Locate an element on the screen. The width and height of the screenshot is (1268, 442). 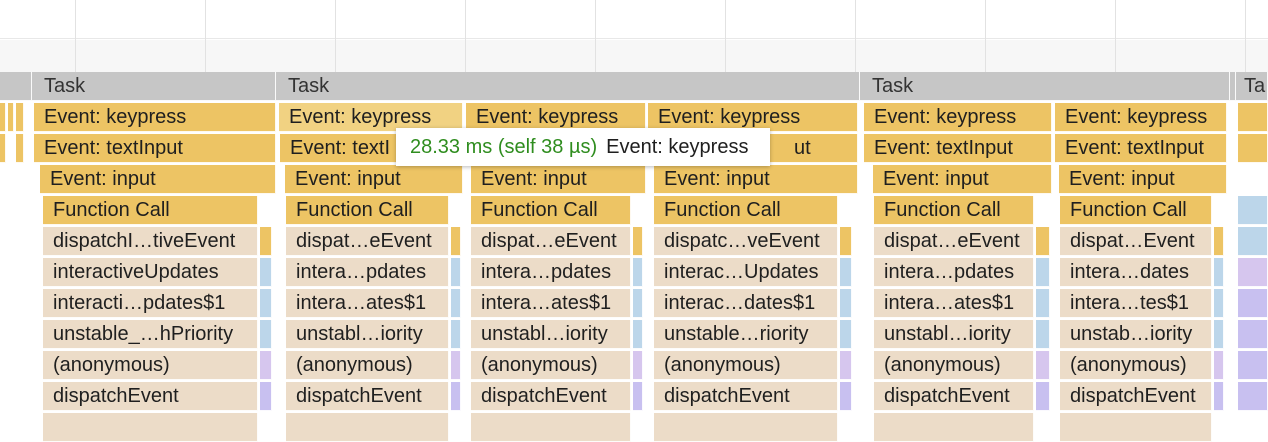
flame-bar-interactive-updates: intera…dates is located at coordinates (1136, 272).